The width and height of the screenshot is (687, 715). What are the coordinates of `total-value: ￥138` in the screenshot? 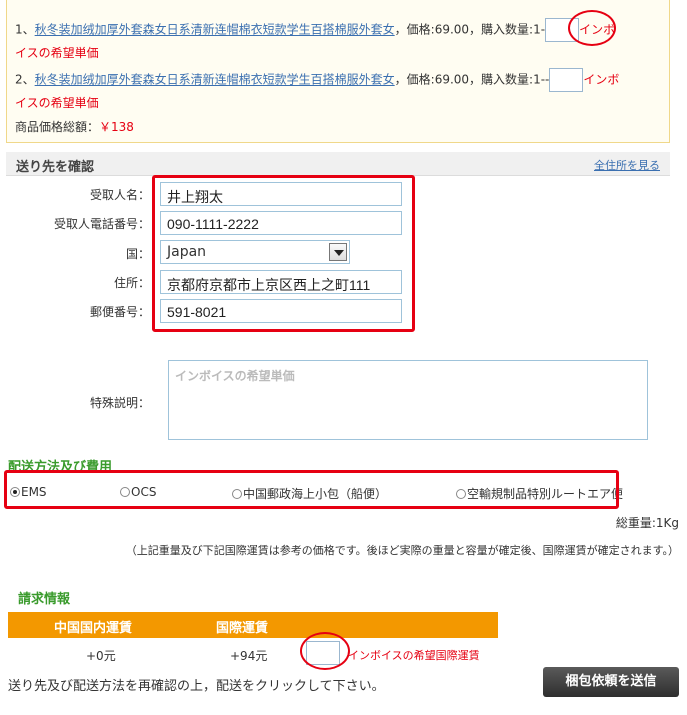 It's located at (116, 127).